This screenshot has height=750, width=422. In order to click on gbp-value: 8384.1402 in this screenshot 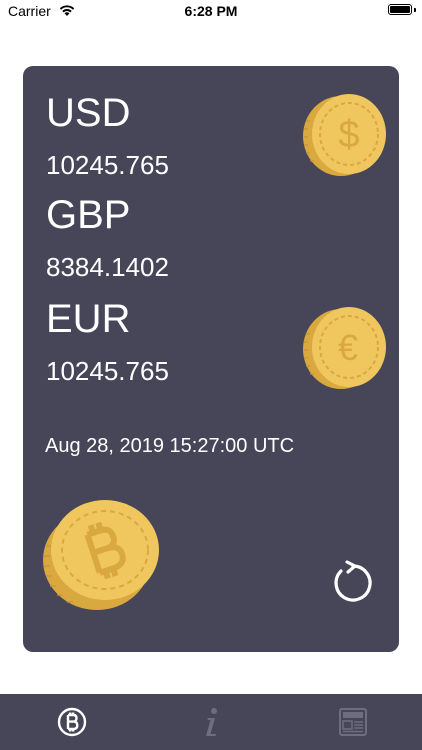, I will do `click(107, 267)`.